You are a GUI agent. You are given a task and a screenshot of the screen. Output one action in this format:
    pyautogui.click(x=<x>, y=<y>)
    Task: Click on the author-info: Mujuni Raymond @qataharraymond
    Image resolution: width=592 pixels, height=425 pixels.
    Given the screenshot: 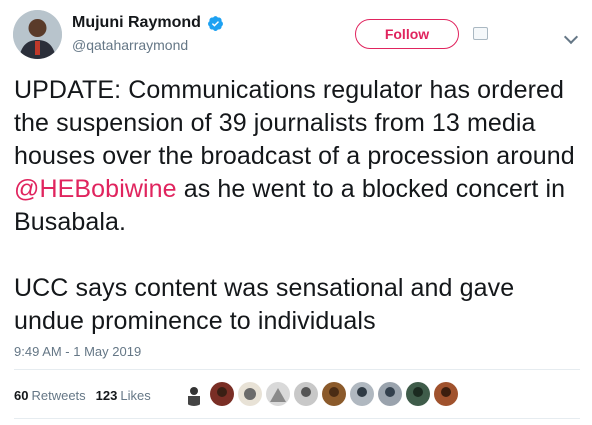 What is the action you would take?
    pyautogui.click(x=148, y=32)
    